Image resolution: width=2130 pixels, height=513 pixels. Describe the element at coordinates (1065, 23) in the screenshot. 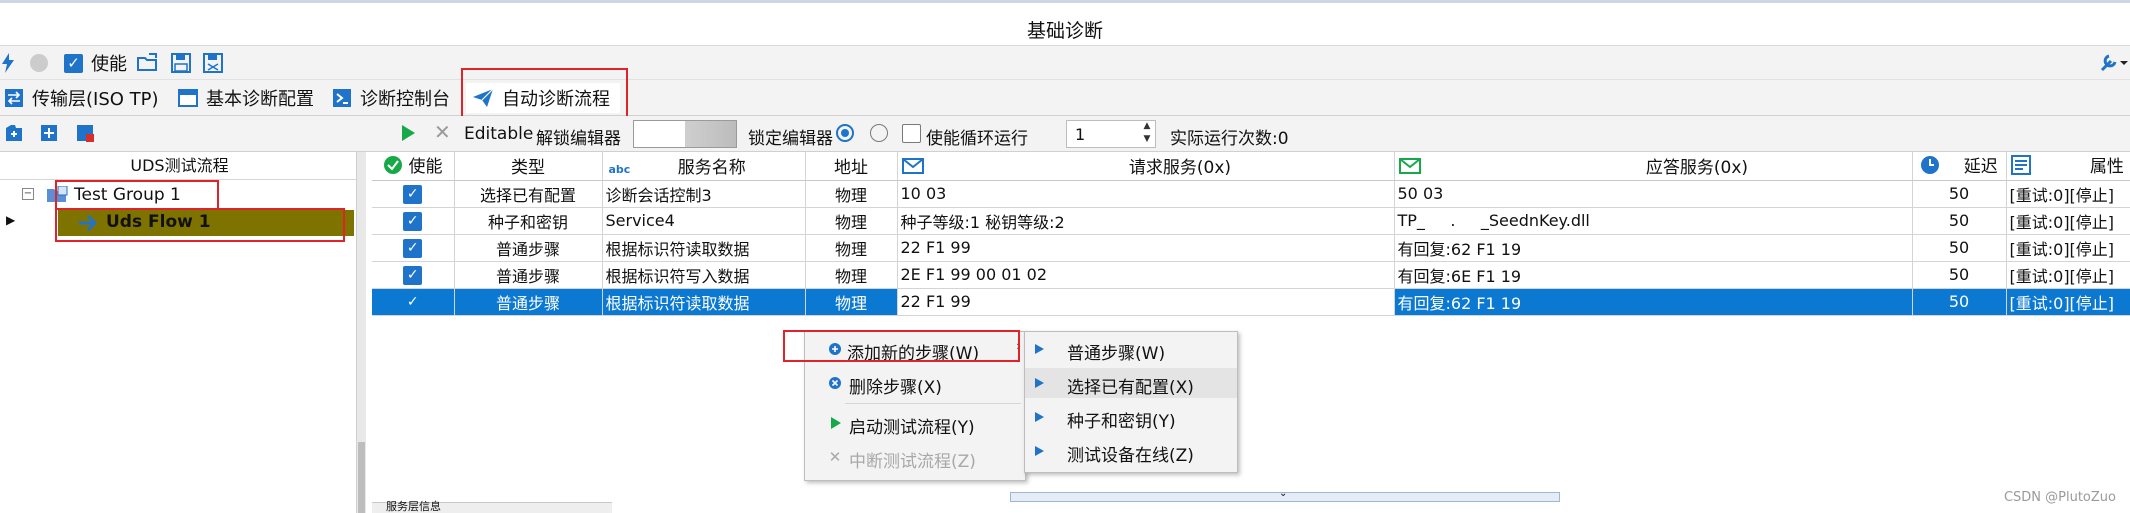

I see `title-bar: 基础诊断` at that location.